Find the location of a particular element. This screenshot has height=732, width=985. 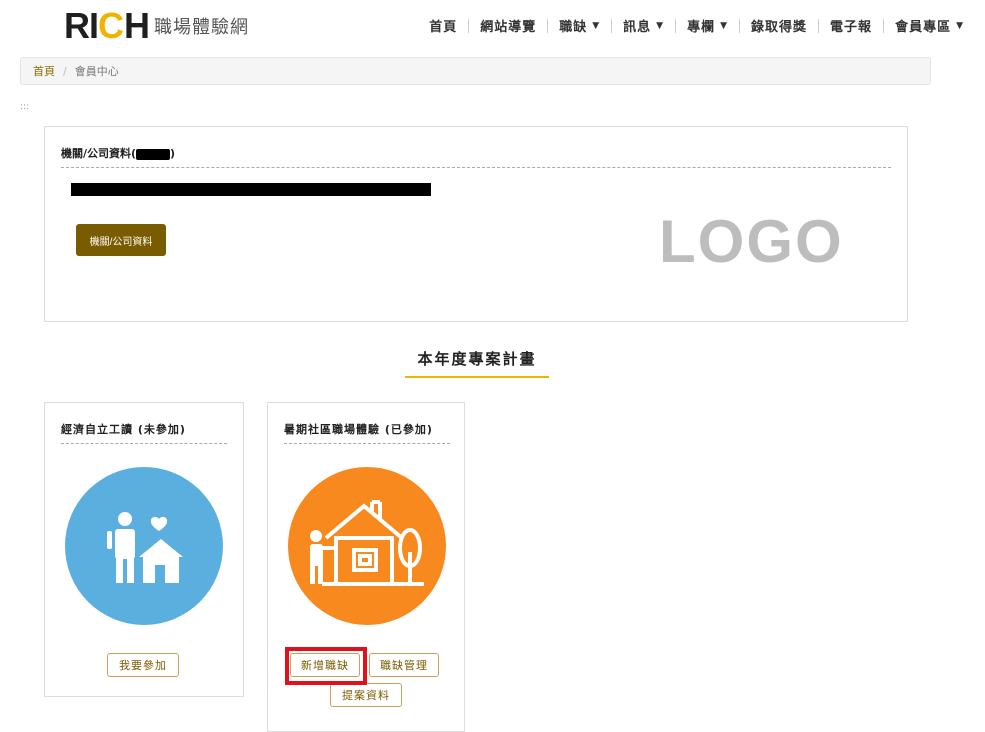

manage-jobs-button: 職缺管理 is located at coordinates (404, 665).